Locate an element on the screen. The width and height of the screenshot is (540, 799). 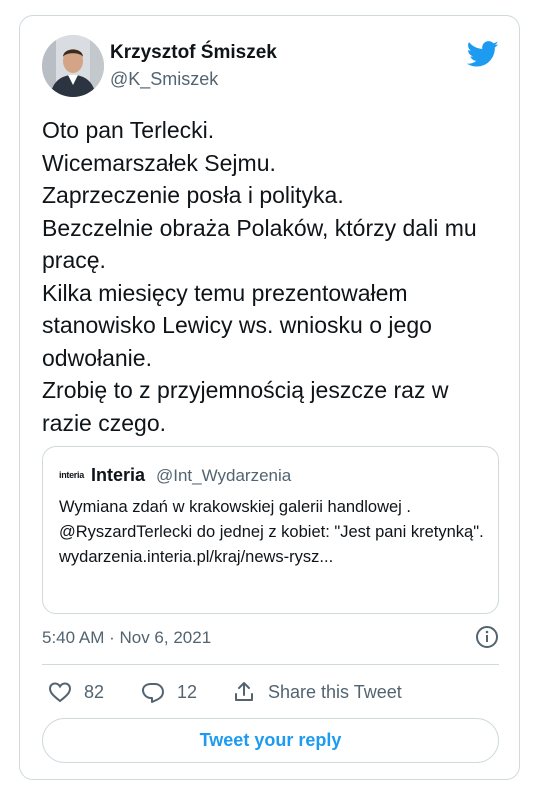
heart-icon is located at coordinates (60, 692).